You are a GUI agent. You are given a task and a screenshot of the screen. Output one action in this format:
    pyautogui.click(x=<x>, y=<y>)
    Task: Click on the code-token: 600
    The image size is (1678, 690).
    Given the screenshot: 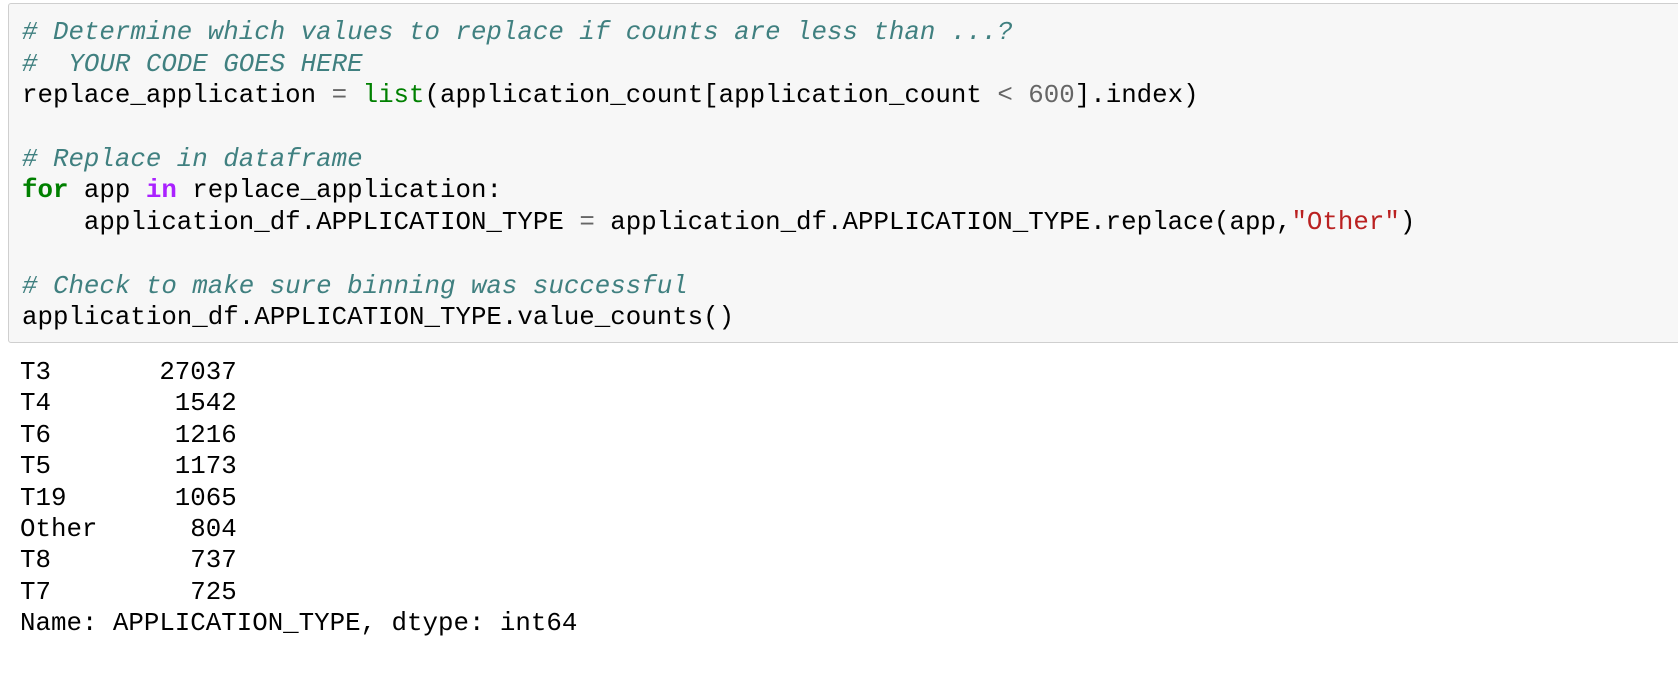 What is the action you would take?
    pyautogui.click(x=1051, y=96)
    